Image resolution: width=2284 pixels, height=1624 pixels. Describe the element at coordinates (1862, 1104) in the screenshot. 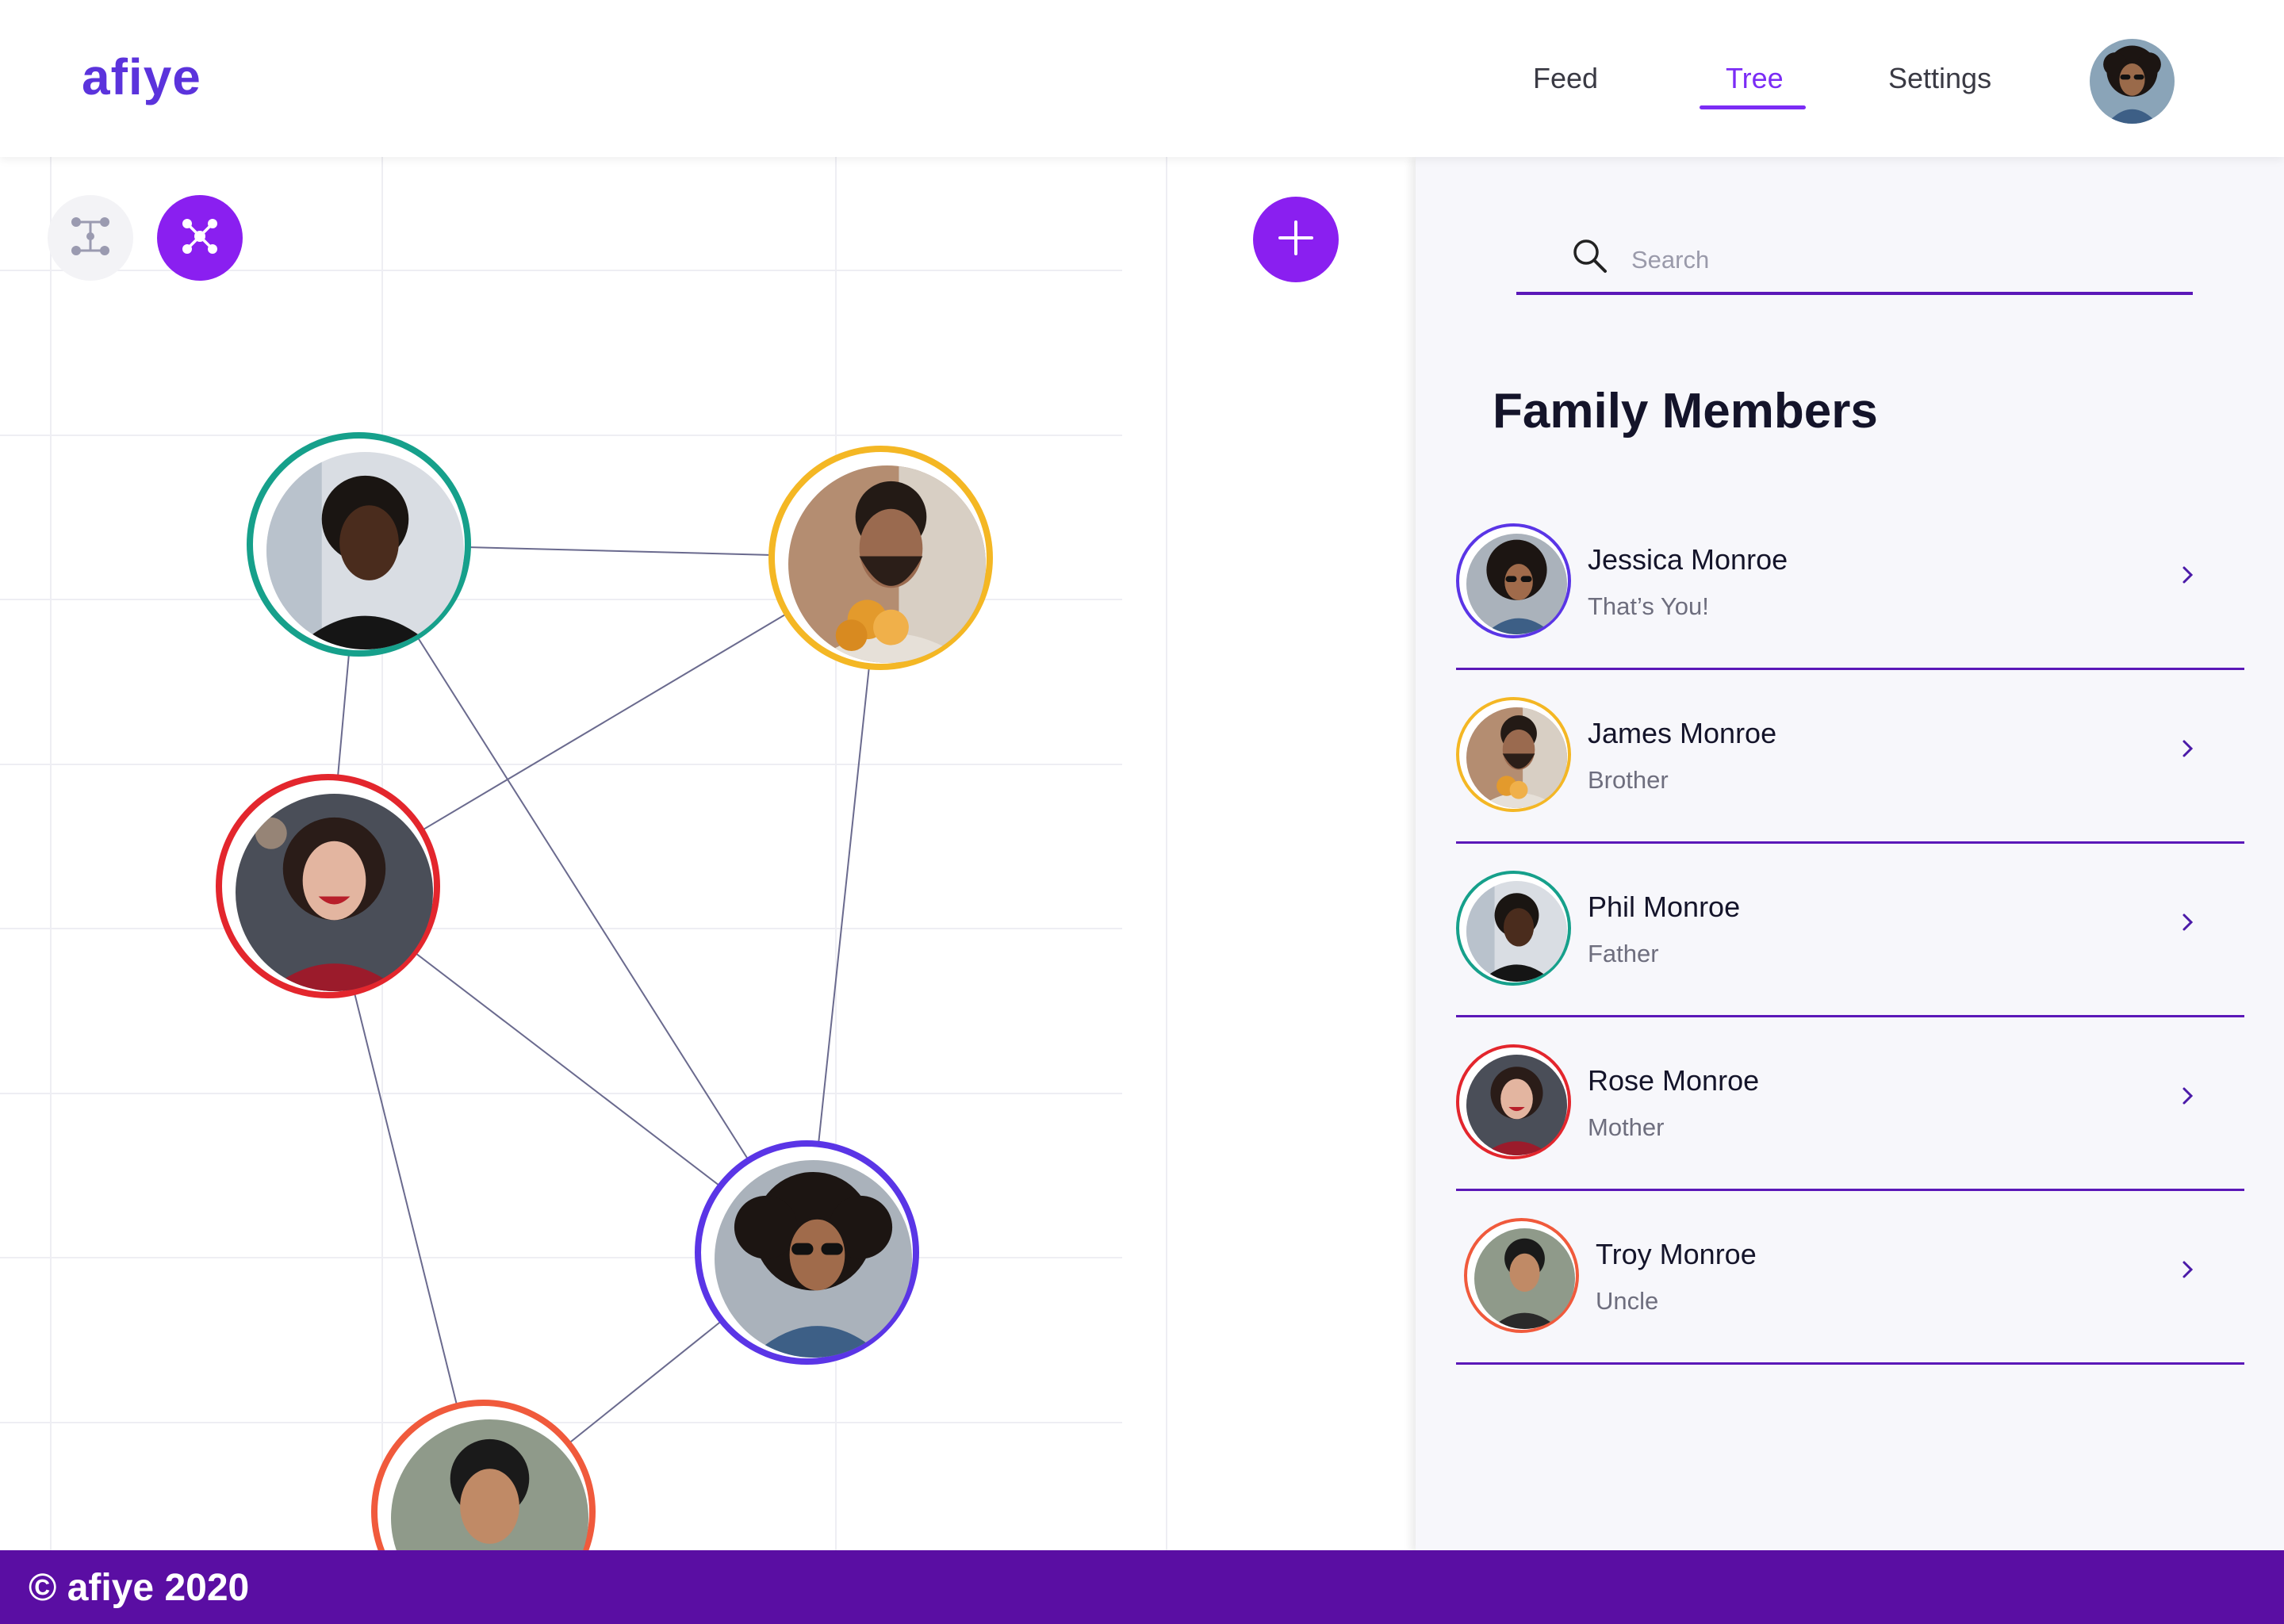

I see `member-row-rose: Rose Monroe Mother` at that location.